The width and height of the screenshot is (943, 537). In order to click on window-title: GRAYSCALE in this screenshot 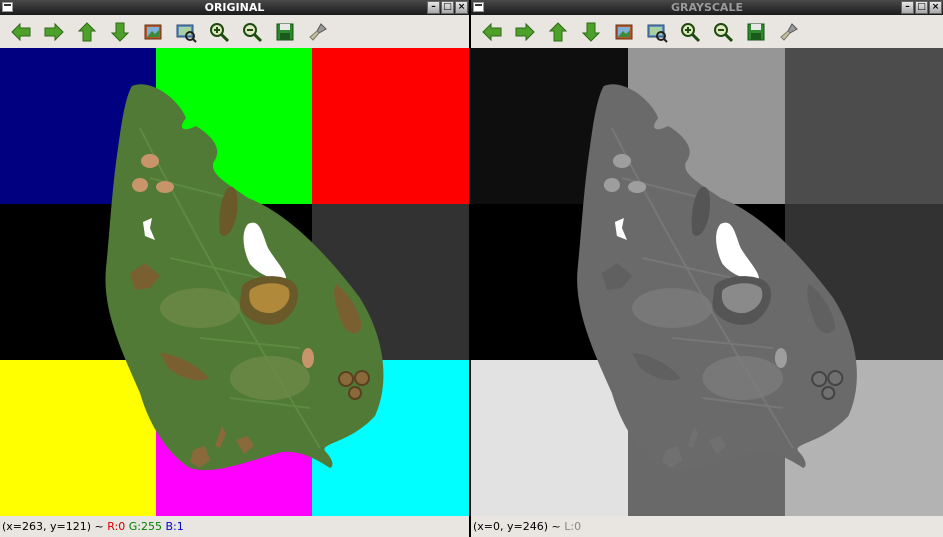, I will do `click(707, 7)`.